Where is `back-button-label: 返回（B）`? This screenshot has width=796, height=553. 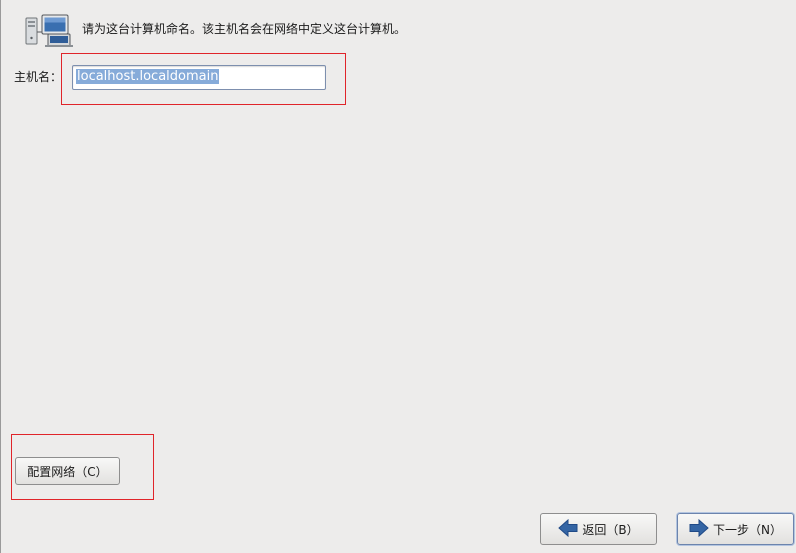
back-button-label: 返回（B） is located at coordinates (610, 529).